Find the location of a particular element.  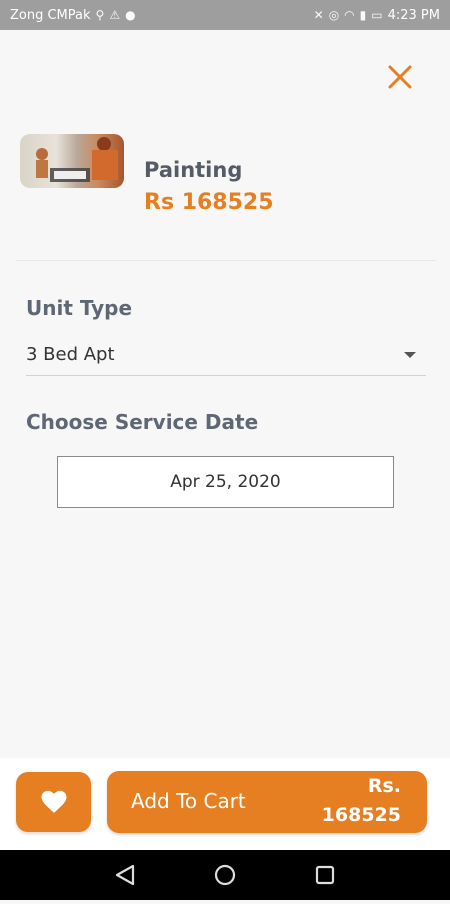

favorite-button is located at coordinates (53, 802).